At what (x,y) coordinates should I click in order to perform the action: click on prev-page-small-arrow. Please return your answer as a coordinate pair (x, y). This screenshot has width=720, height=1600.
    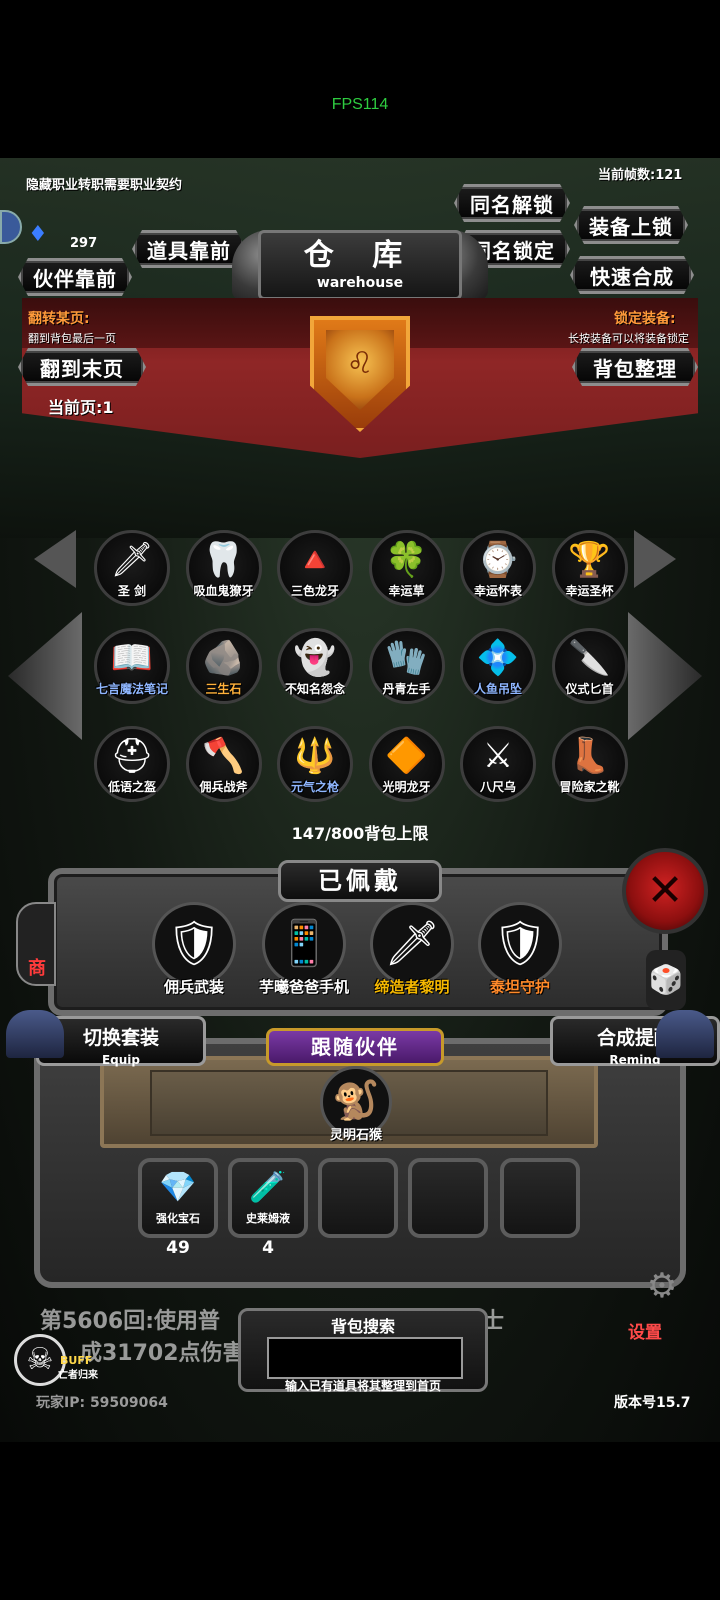
    Looking at the image, I should click on (55, 559).